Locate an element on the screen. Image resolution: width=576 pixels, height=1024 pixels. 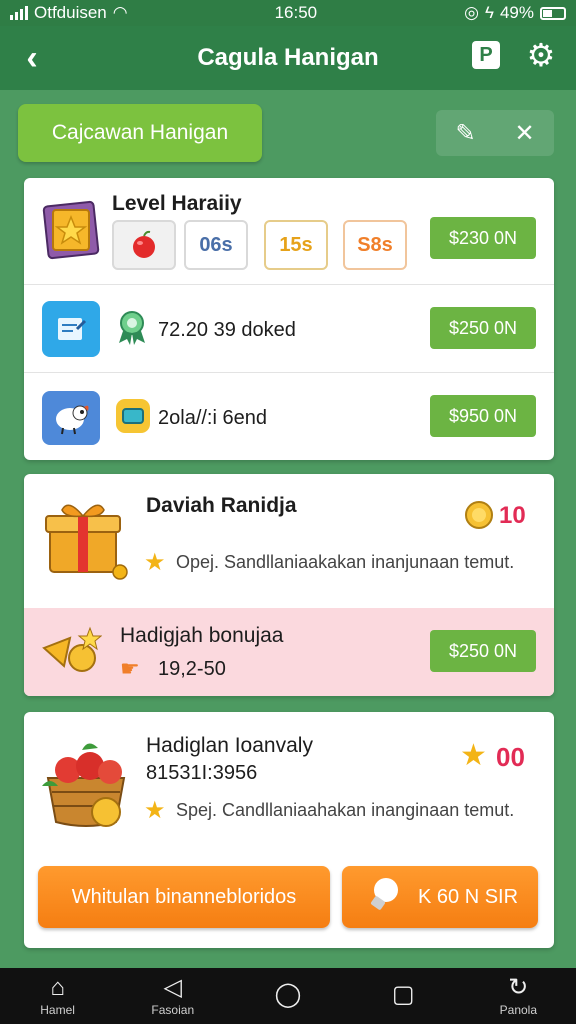
tab-active: Cajcawan Hanigan is located at coordinates (140, 133).